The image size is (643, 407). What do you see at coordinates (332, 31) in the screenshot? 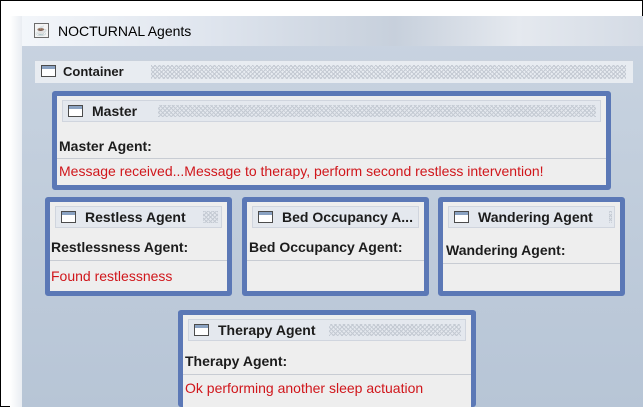
I see `window-titlebar: ☕ NOCTURNAL Agents` at bounding box center [332, 31].